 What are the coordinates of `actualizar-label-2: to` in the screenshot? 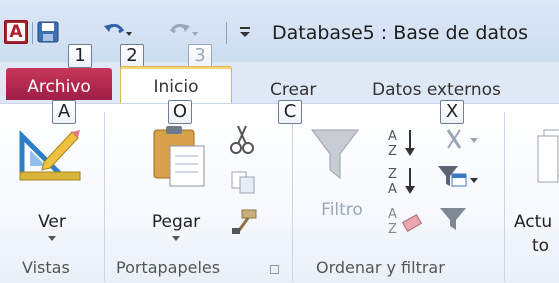 It's located at (540, 246).